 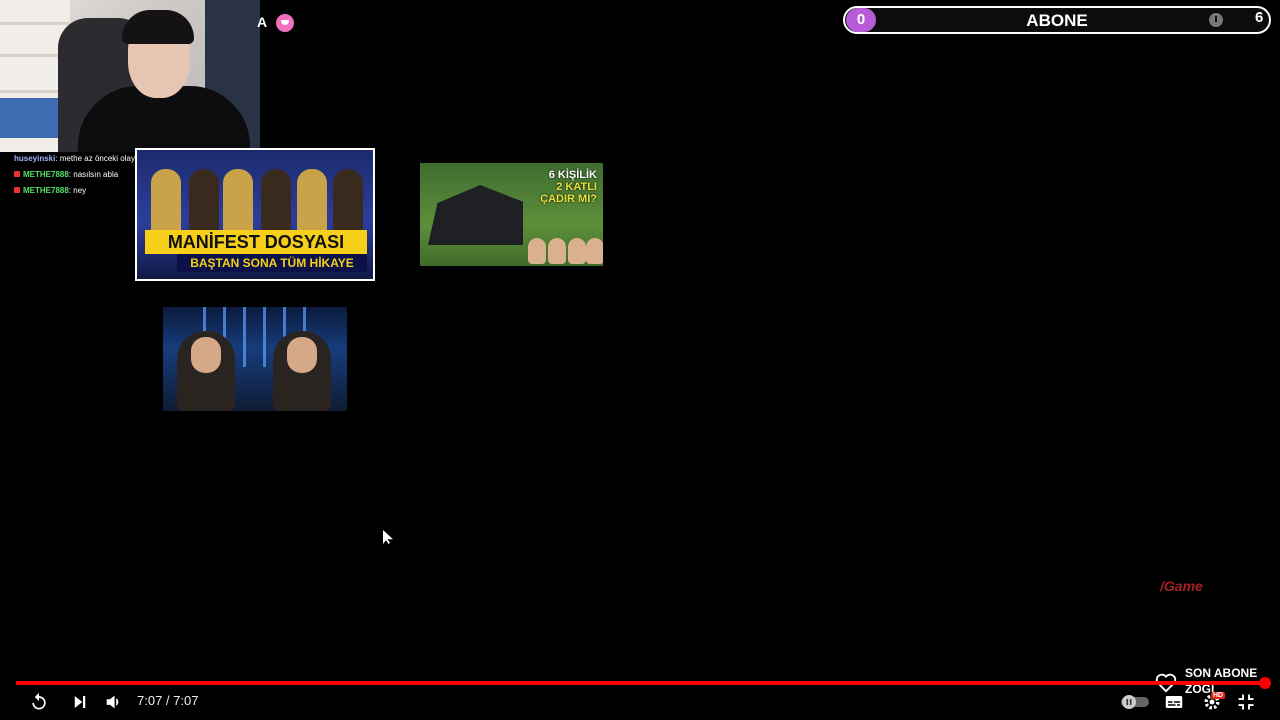 I want to click on chat-username: huseyinski, so click(x=35, y=158).